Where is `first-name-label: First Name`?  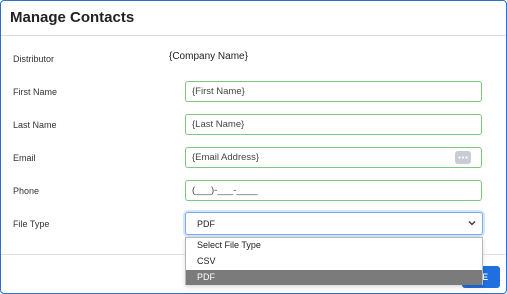 first-name-label: First Name is located at coordinates (35, 92).